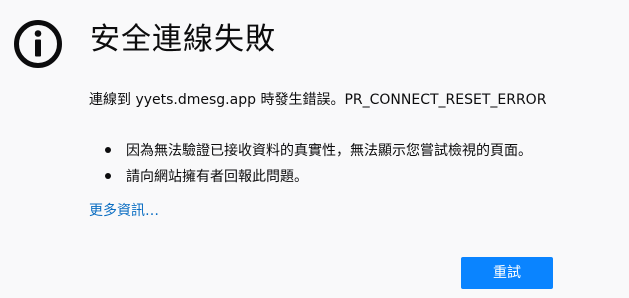 This screenshot has width=629, height=298. Describe the element at coordinates (310, 177) in the screenshot. I see `list-item: 請向網站擁有者回報此問題。` at that location.